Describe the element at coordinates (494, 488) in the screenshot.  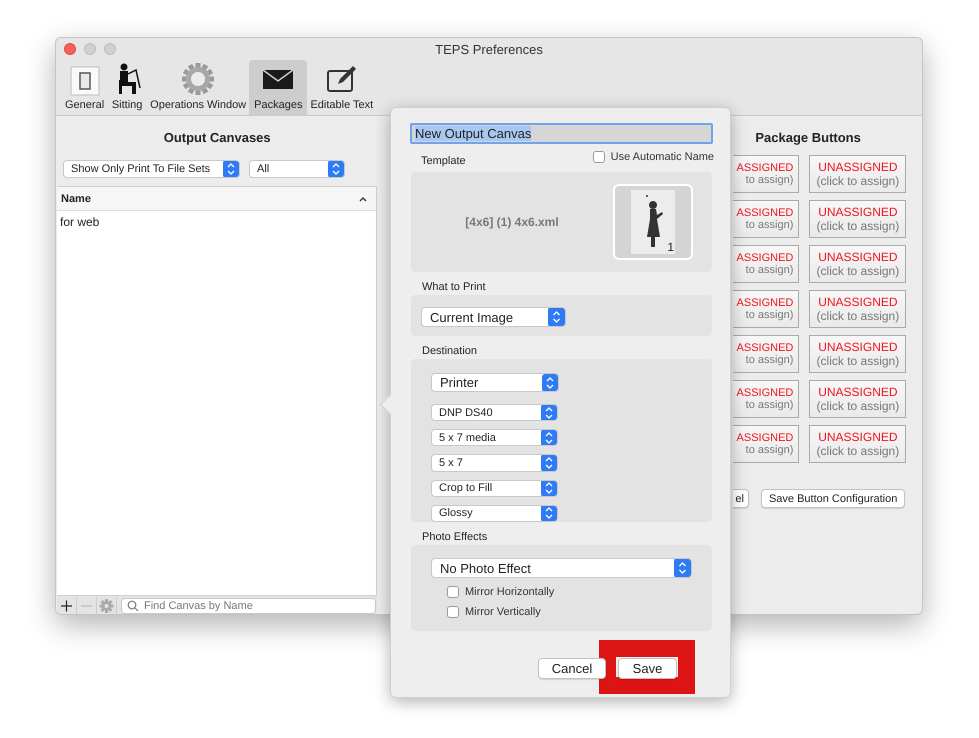
I see `destination-popup: Crop to Fill` at that location.